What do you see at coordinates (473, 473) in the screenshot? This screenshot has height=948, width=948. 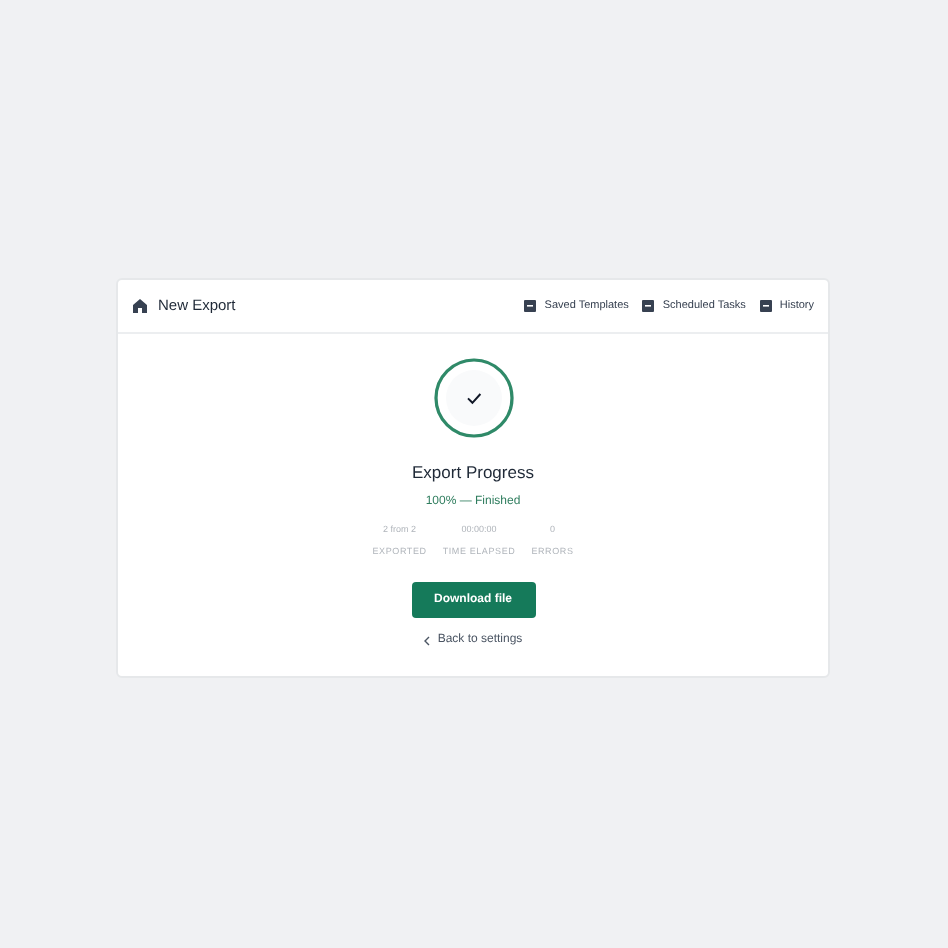 I see `progress-title: Export Progress` at bounding box center [473, 473].